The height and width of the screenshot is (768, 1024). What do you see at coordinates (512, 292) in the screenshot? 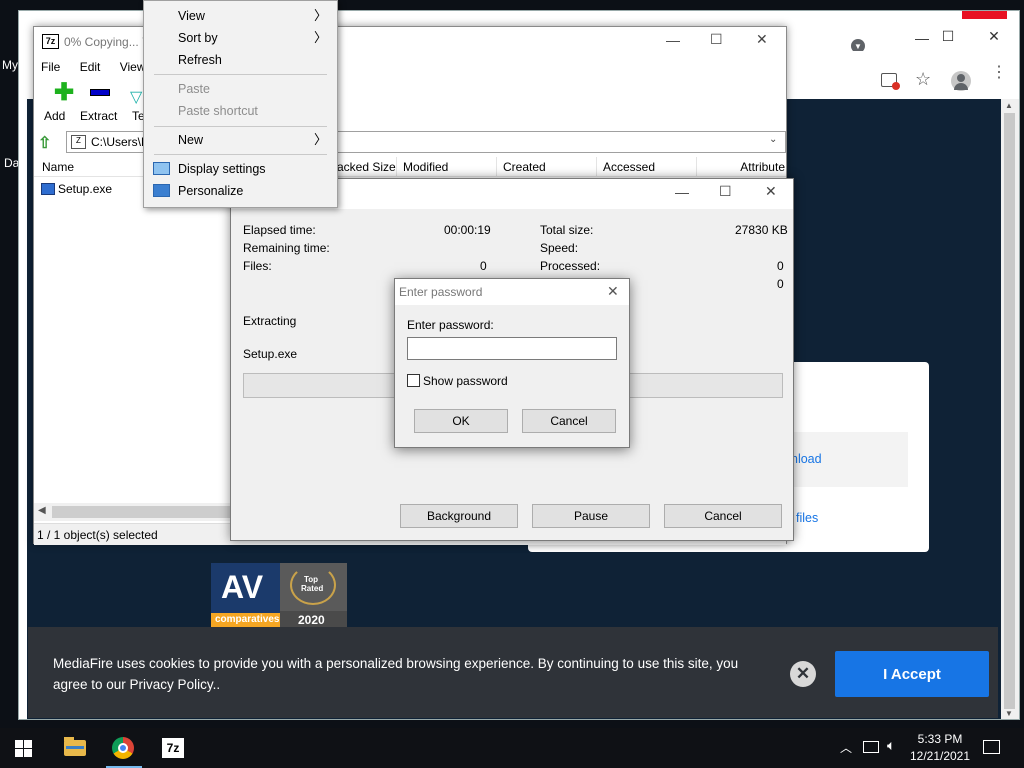
I see `password-titlebar: Enter password ✕` at bounding box center [512, 292].